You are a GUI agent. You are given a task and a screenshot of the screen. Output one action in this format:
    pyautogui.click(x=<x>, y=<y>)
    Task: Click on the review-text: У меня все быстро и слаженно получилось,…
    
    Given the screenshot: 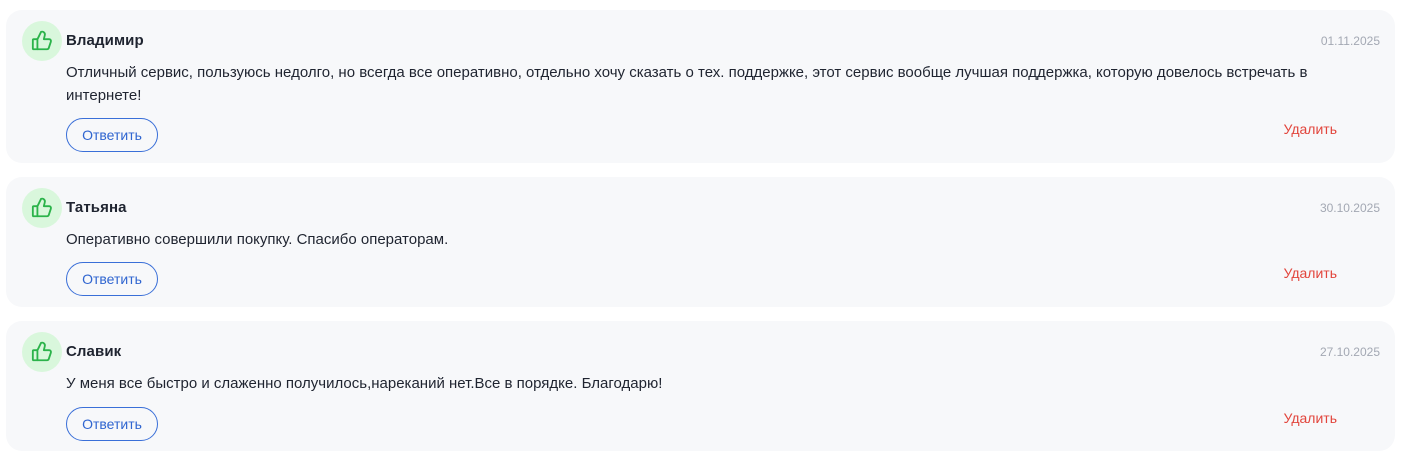 What is the action you would take?
    pyautogui.click(x=364, y=383)
    